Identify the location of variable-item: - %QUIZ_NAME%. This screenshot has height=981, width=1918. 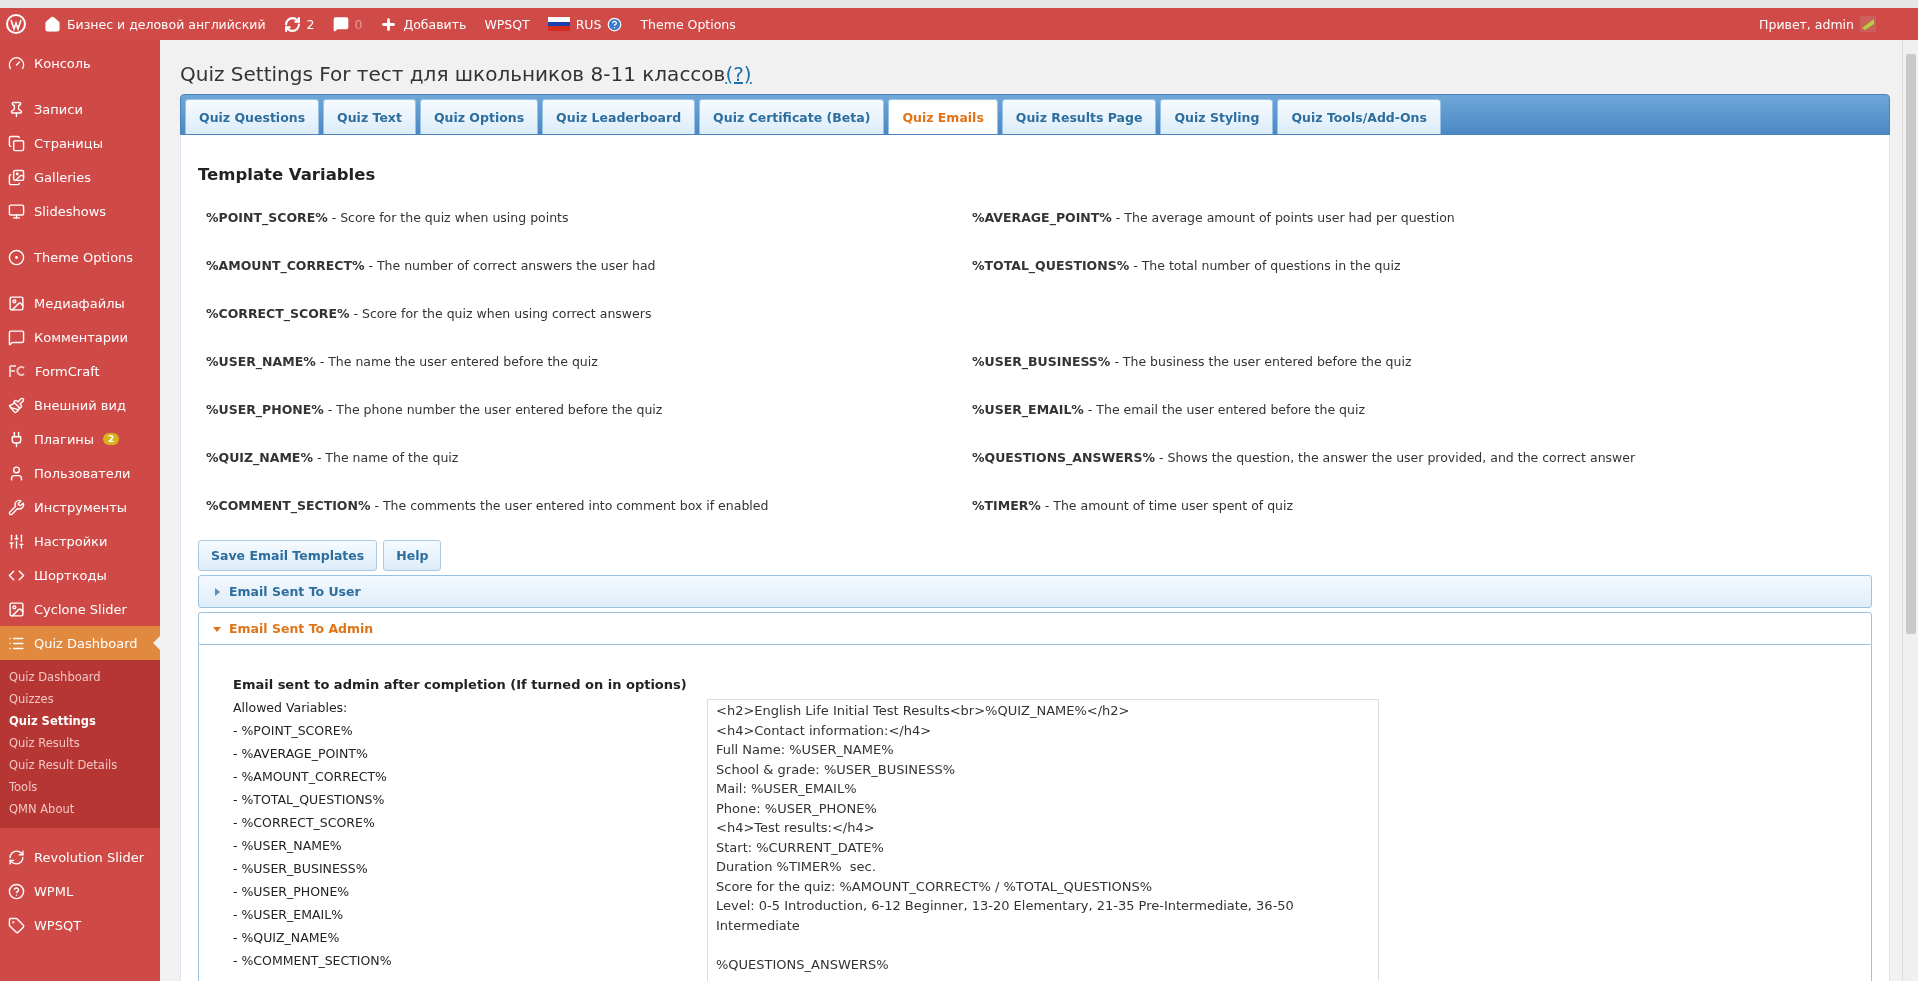
(287, 938).